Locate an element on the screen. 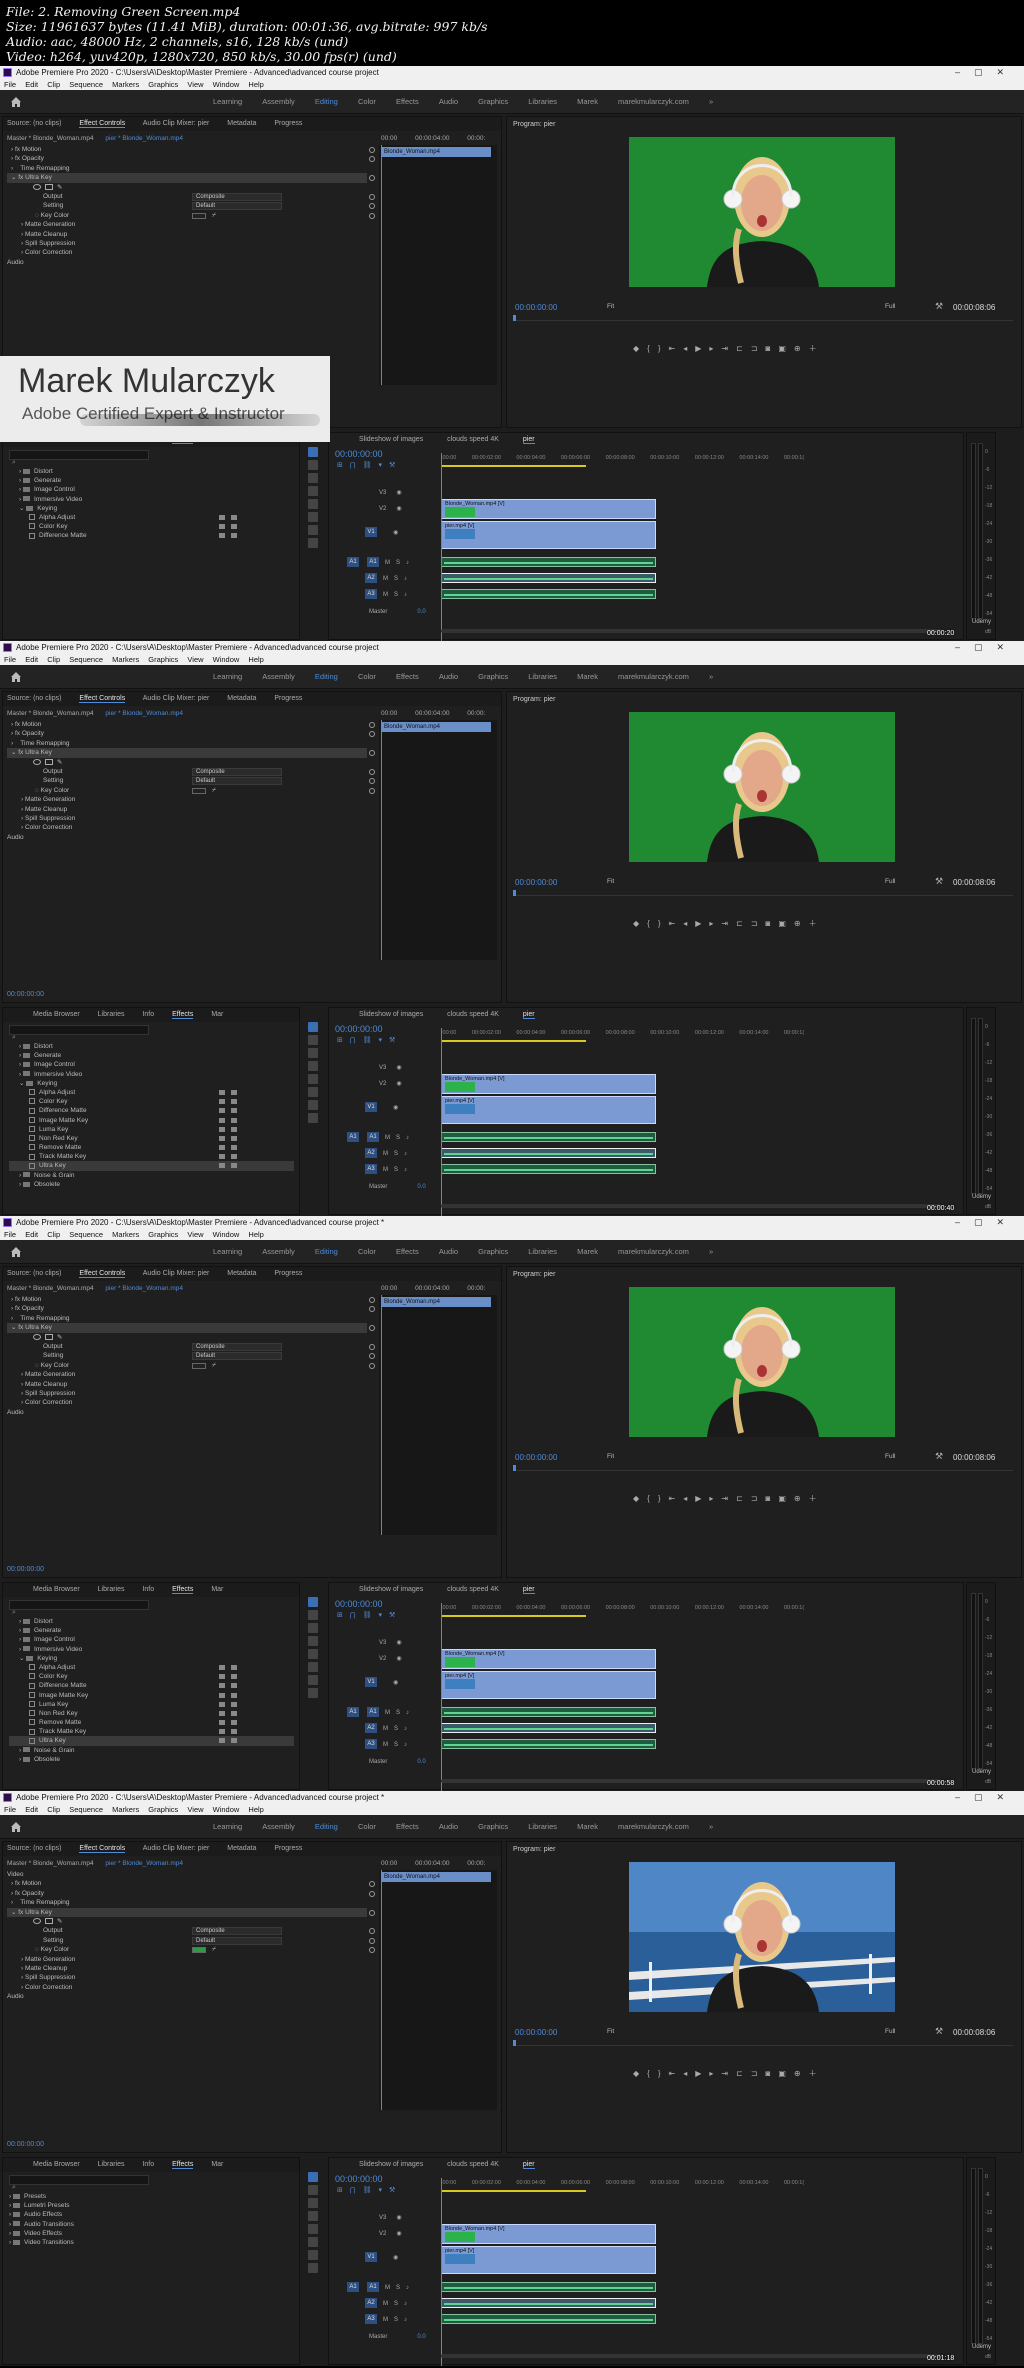 The width and height of the screenshot is (1024, 2368). timeline-playhead is located at coordinates (441, 1122).